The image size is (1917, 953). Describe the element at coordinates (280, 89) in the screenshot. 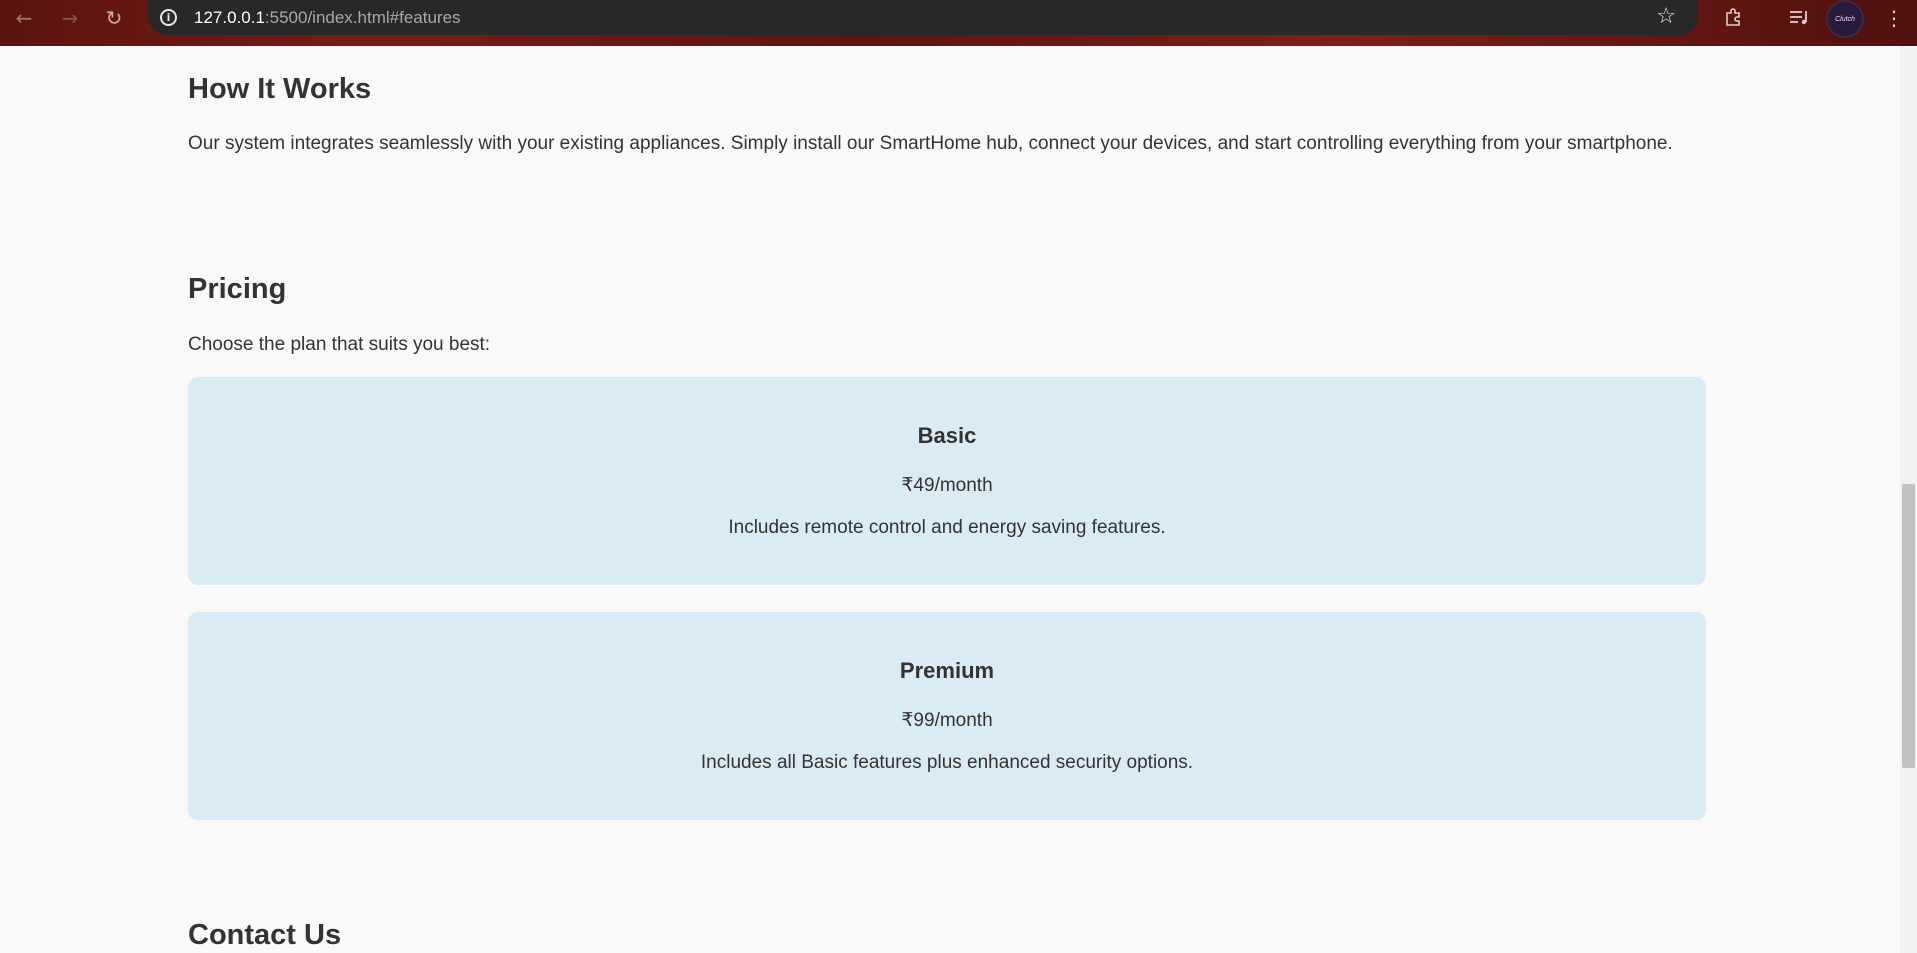

I see `how-it-works-heading: How It Works` at that location.